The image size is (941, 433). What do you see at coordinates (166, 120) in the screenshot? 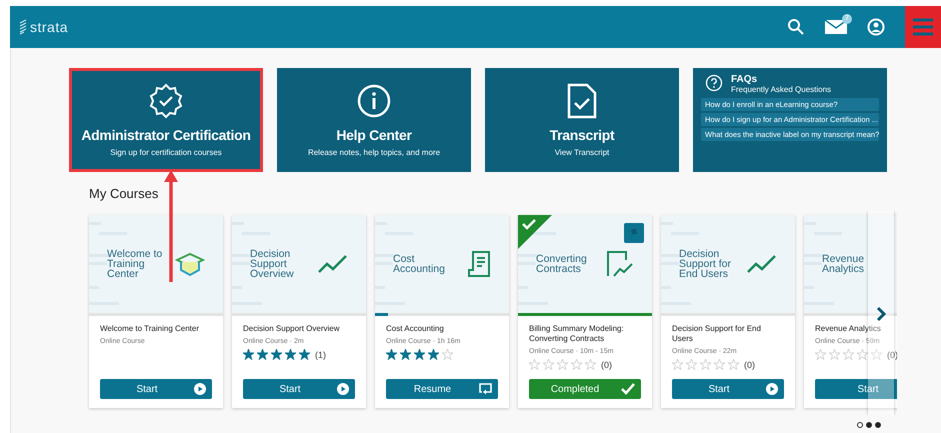
I see `quick-link-tile: Administrator Certification Sign up for certification courses` at bounding box center [166, 120].